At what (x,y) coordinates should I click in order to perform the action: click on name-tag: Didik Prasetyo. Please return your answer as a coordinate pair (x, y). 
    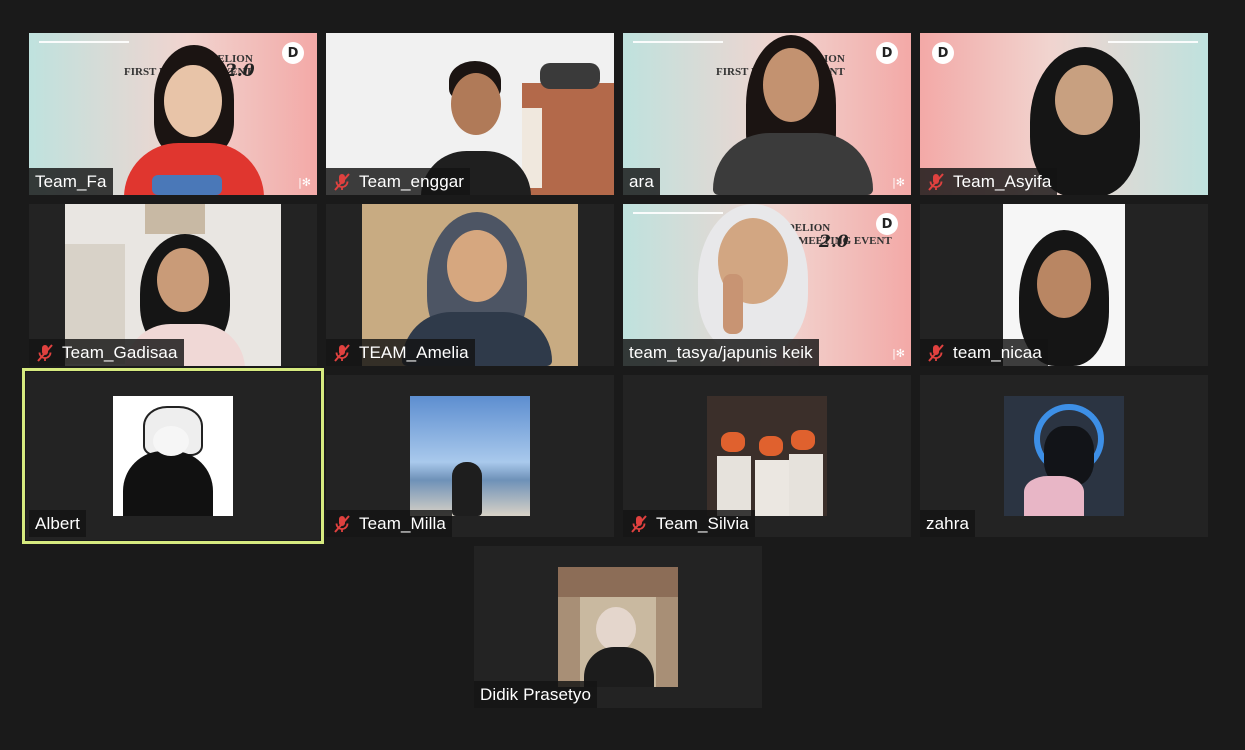
    Looking at the image, I should click on (535, 694).